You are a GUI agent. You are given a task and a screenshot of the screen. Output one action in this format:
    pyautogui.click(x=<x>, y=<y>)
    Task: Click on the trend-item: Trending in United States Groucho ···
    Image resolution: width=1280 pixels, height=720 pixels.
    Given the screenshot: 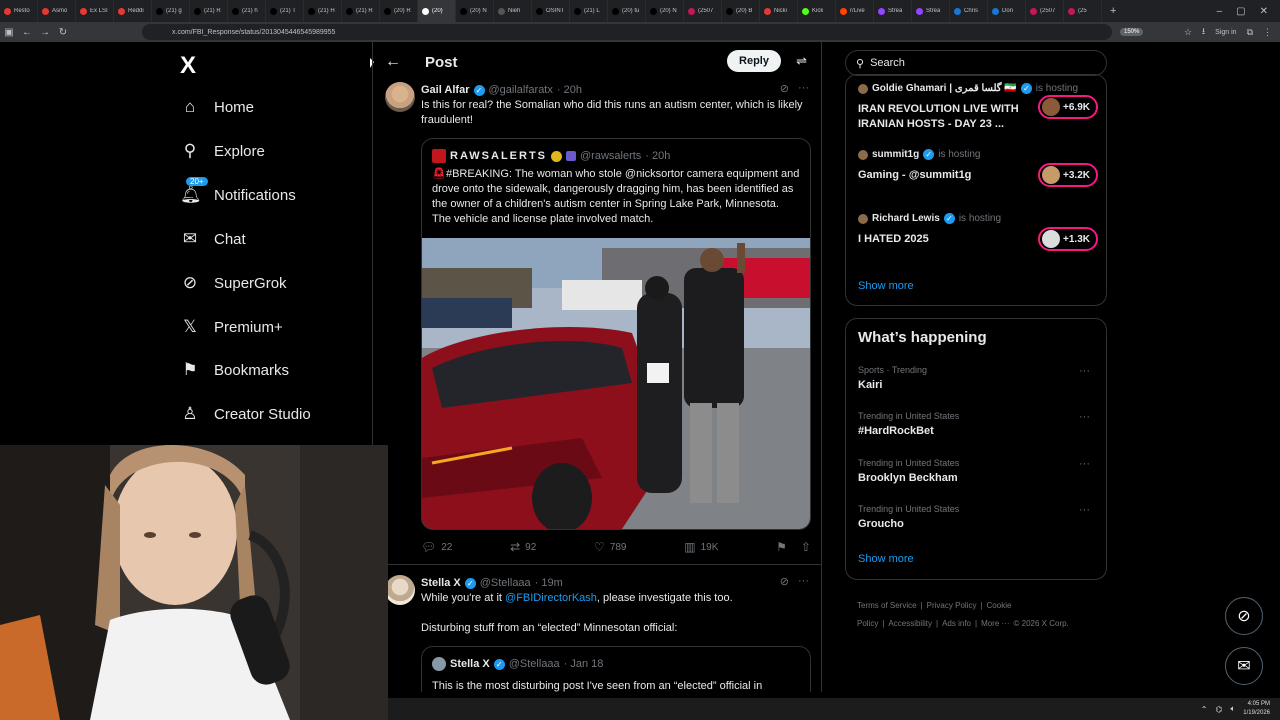 What is the action you would take?
    pyautogui.click(x=978, y=517)
    